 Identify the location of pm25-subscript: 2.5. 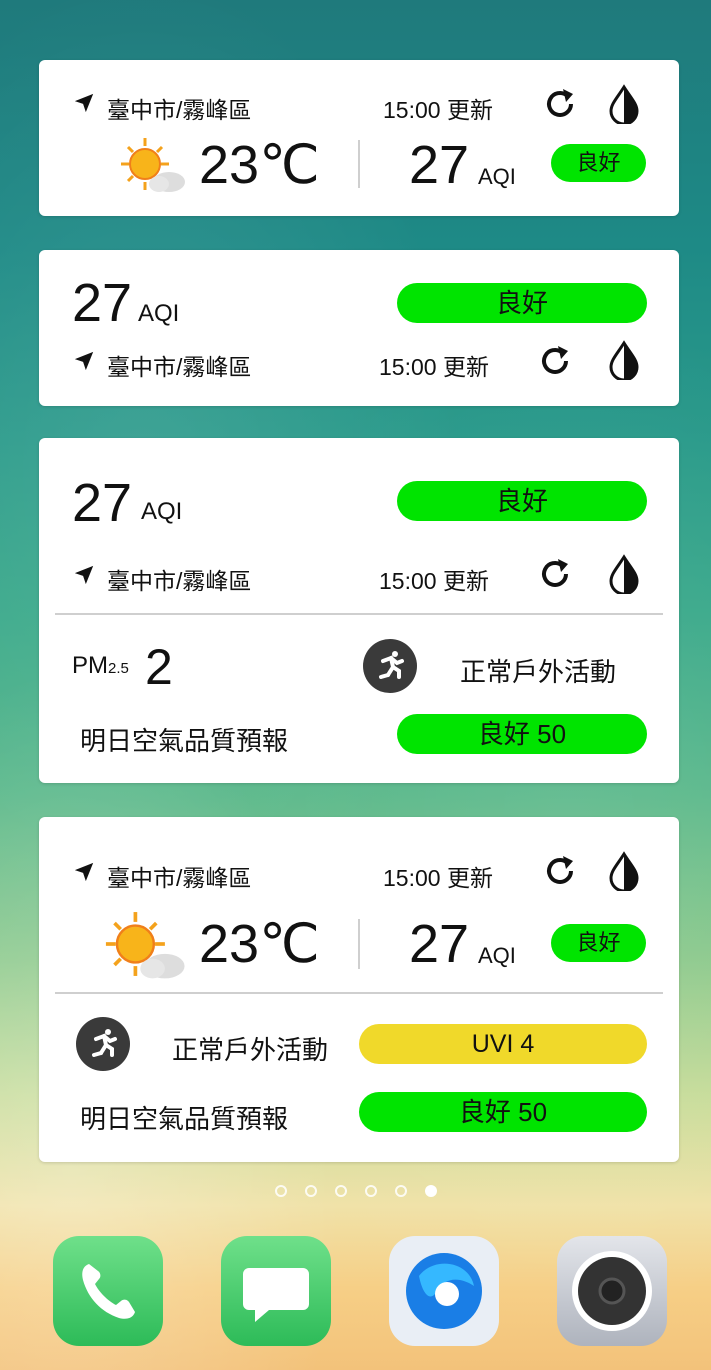
(118, 668).